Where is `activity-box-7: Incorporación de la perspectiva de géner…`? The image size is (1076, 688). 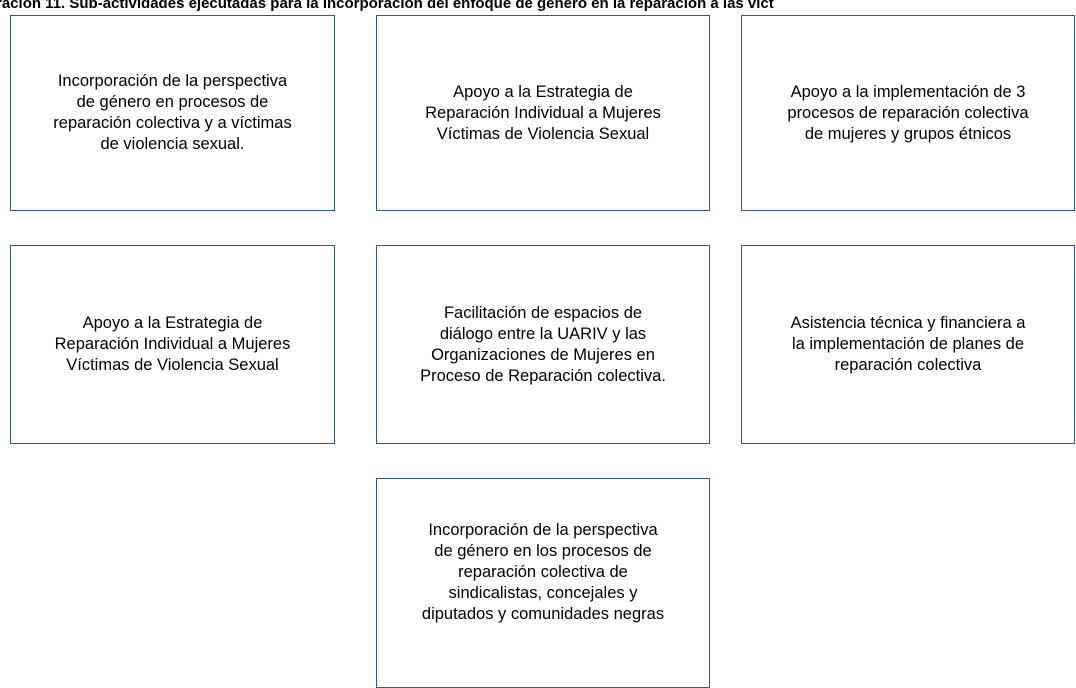 activity-box-7: Incorporación de la perspectiva de géner… is located at coordinates (543, 583).